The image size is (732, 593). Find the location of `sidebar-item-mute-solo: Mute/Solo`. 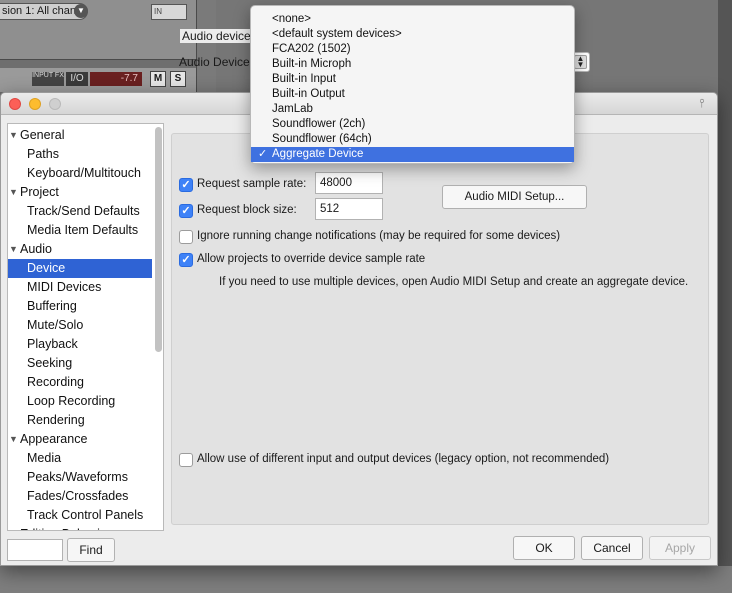

sidebar-item-mute-solo: Mute/Solo is located at coordinates (80, 325).